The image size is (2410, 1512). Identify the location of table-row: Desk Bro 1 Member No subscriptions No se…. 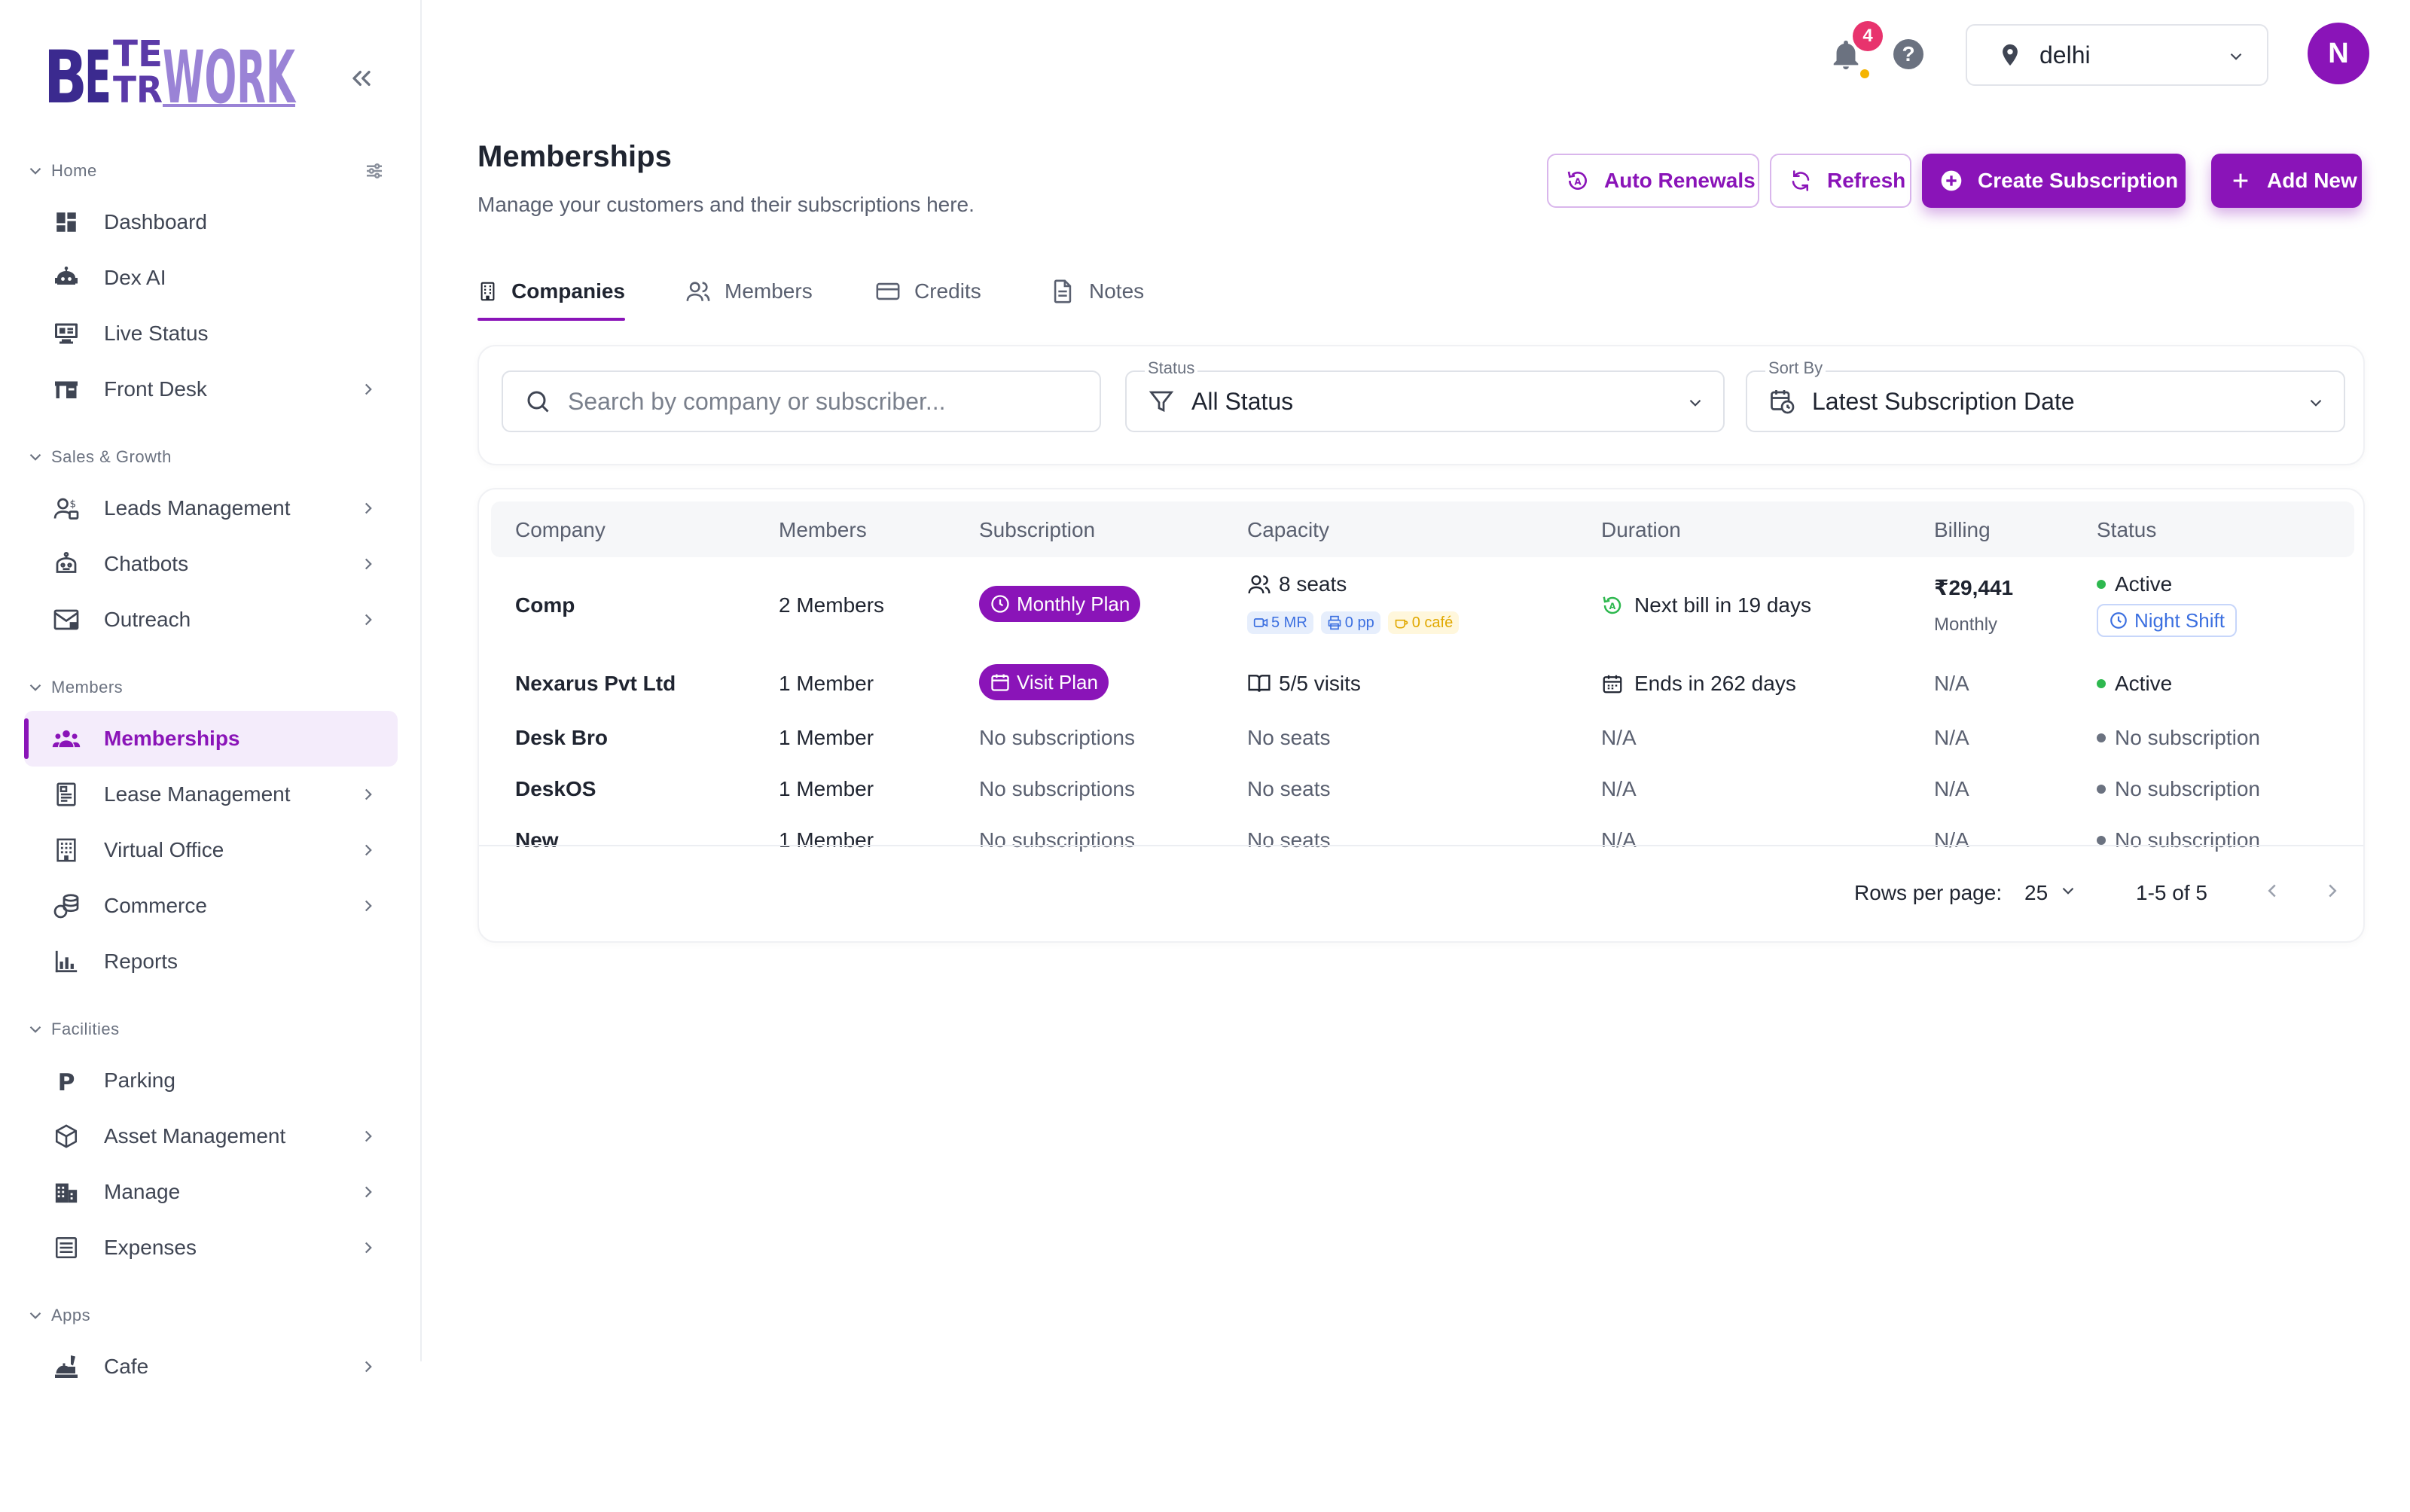
(1421, 740).